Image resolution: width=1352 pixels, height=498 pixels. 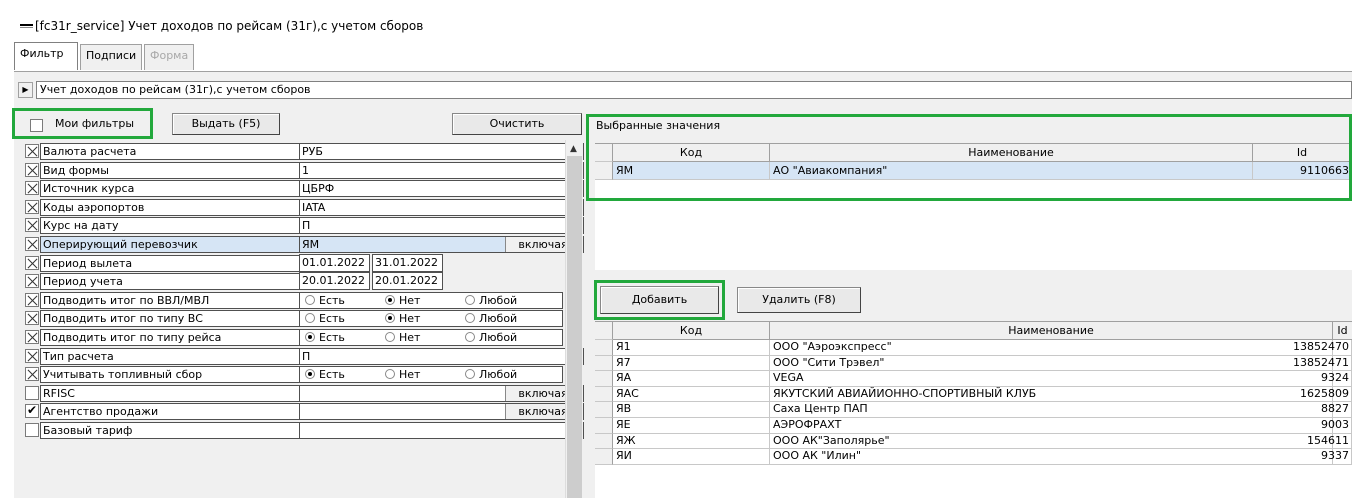 What do you see at coordinates (691, 457) in the screenshot?
I see `available-row-code: ЯИ` at bounding box center [691, 457].